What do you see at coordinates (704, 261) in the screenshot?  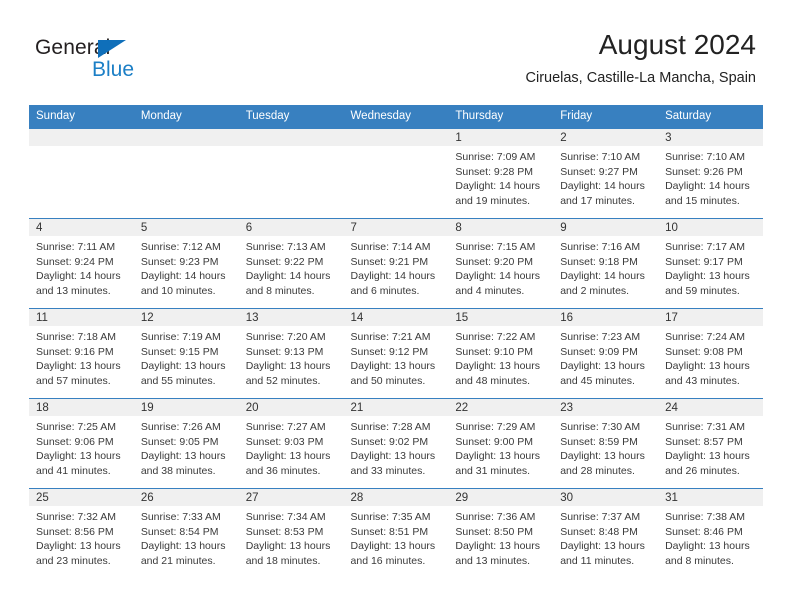 I see `sunset-time: Sunset: 9:17 PM` at bounding box center [704, 261].